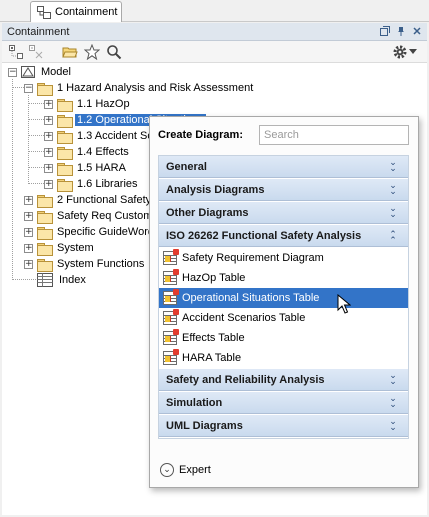  What do you see at coordinates (245, 379) in the screenshot?
I see `category-label: Safety and Reliability Analysis` at bounding box center [245, 379].